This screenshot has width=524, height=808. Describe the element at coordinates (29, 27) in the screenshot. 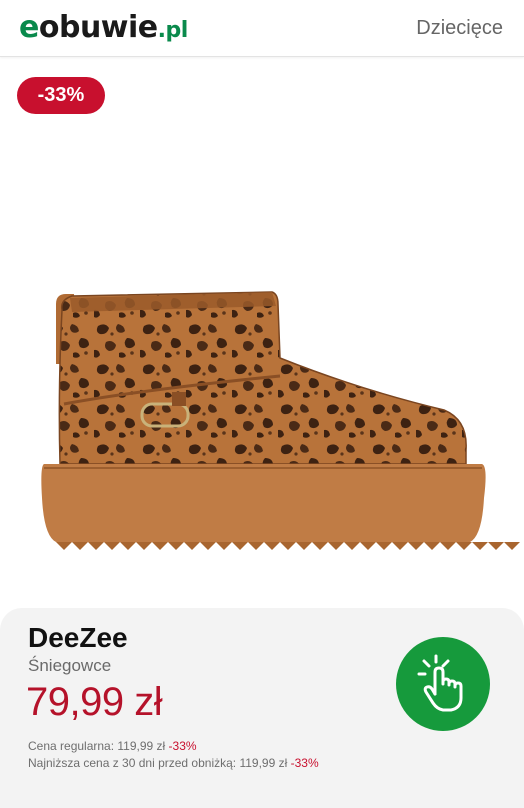

I see `logo-prefix: e` at that location.